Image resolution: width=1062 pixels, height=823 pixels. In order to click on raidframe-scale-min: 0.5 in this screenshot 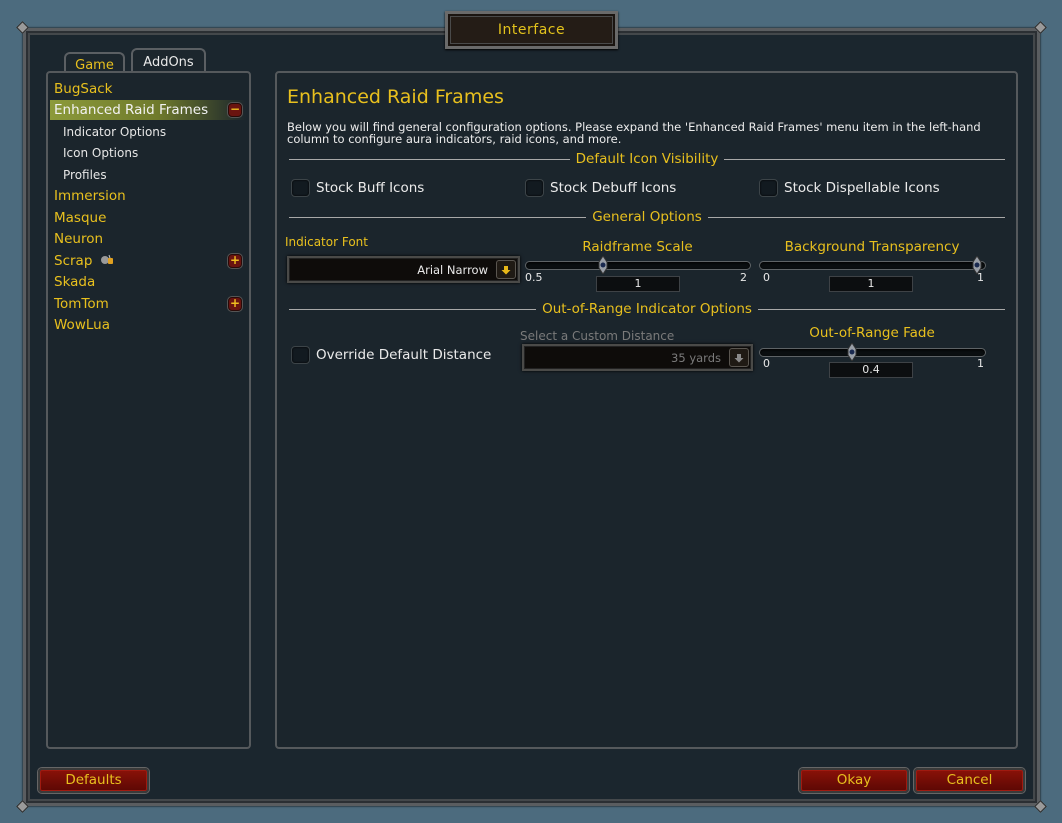, I will do `click(534, 277)`.